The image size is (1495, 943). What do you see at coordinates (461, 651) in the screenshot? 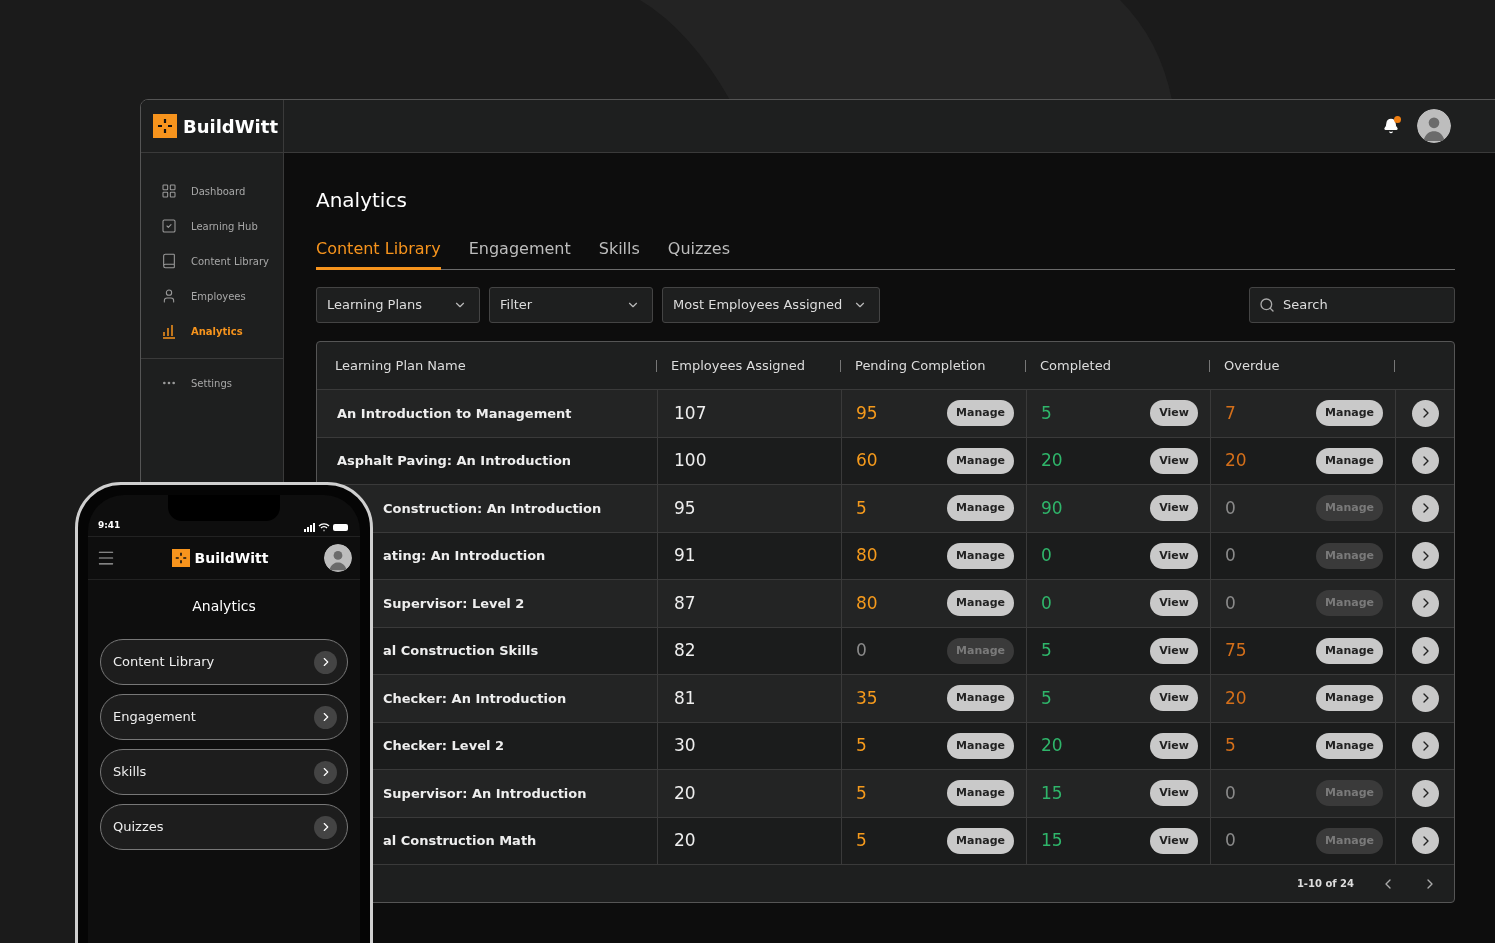
I see `plan-name: al Construction Skills` at bounding box center [461, 651].